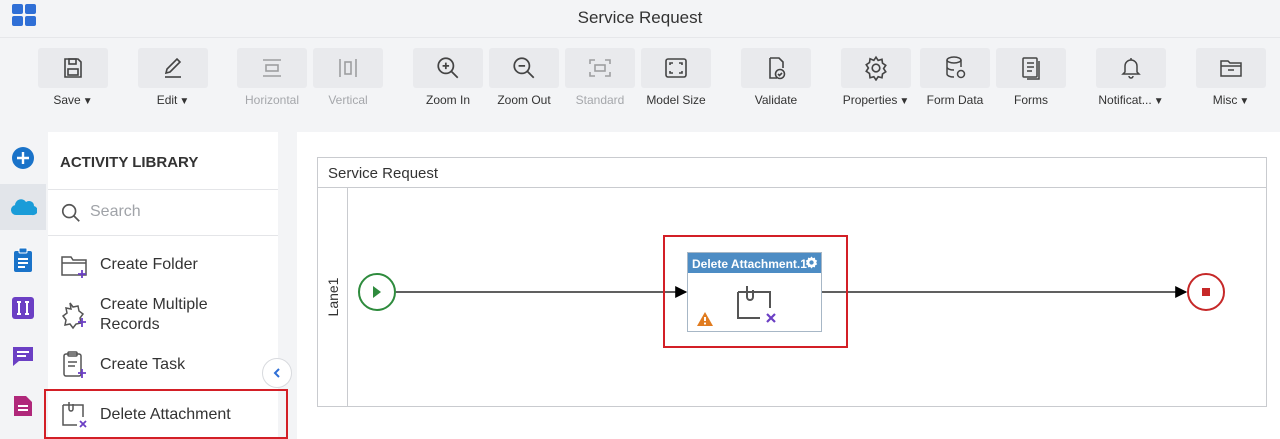 The image size is (1280, 439). Describe the element at coordinates (755, 291) in the screenshot. I see `task-highlight` at that location.